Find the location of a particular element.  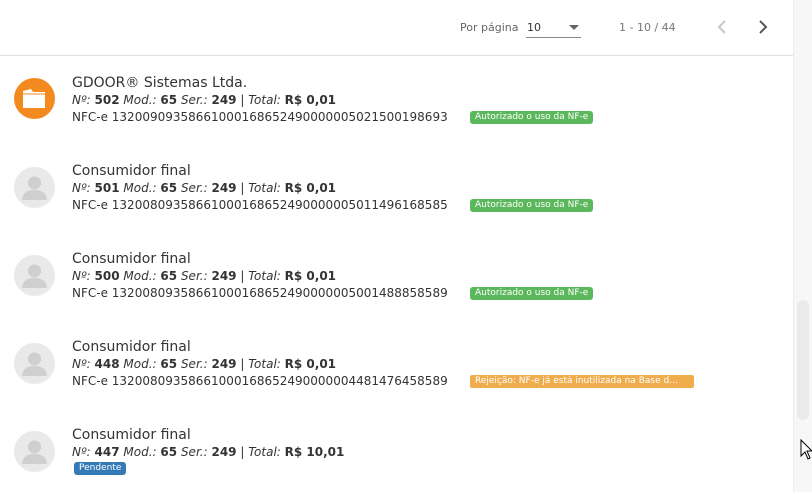

folder-icon is located at coordinates (34, 98).